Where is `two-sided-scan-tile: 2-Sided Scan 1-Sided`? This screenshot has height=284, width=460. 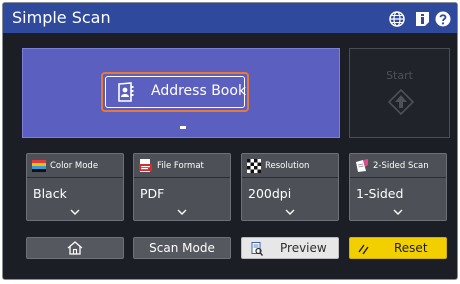 two-sided-scan-tile: 2-Sided Scan 1-Sided is located at coordinates (398, 187).